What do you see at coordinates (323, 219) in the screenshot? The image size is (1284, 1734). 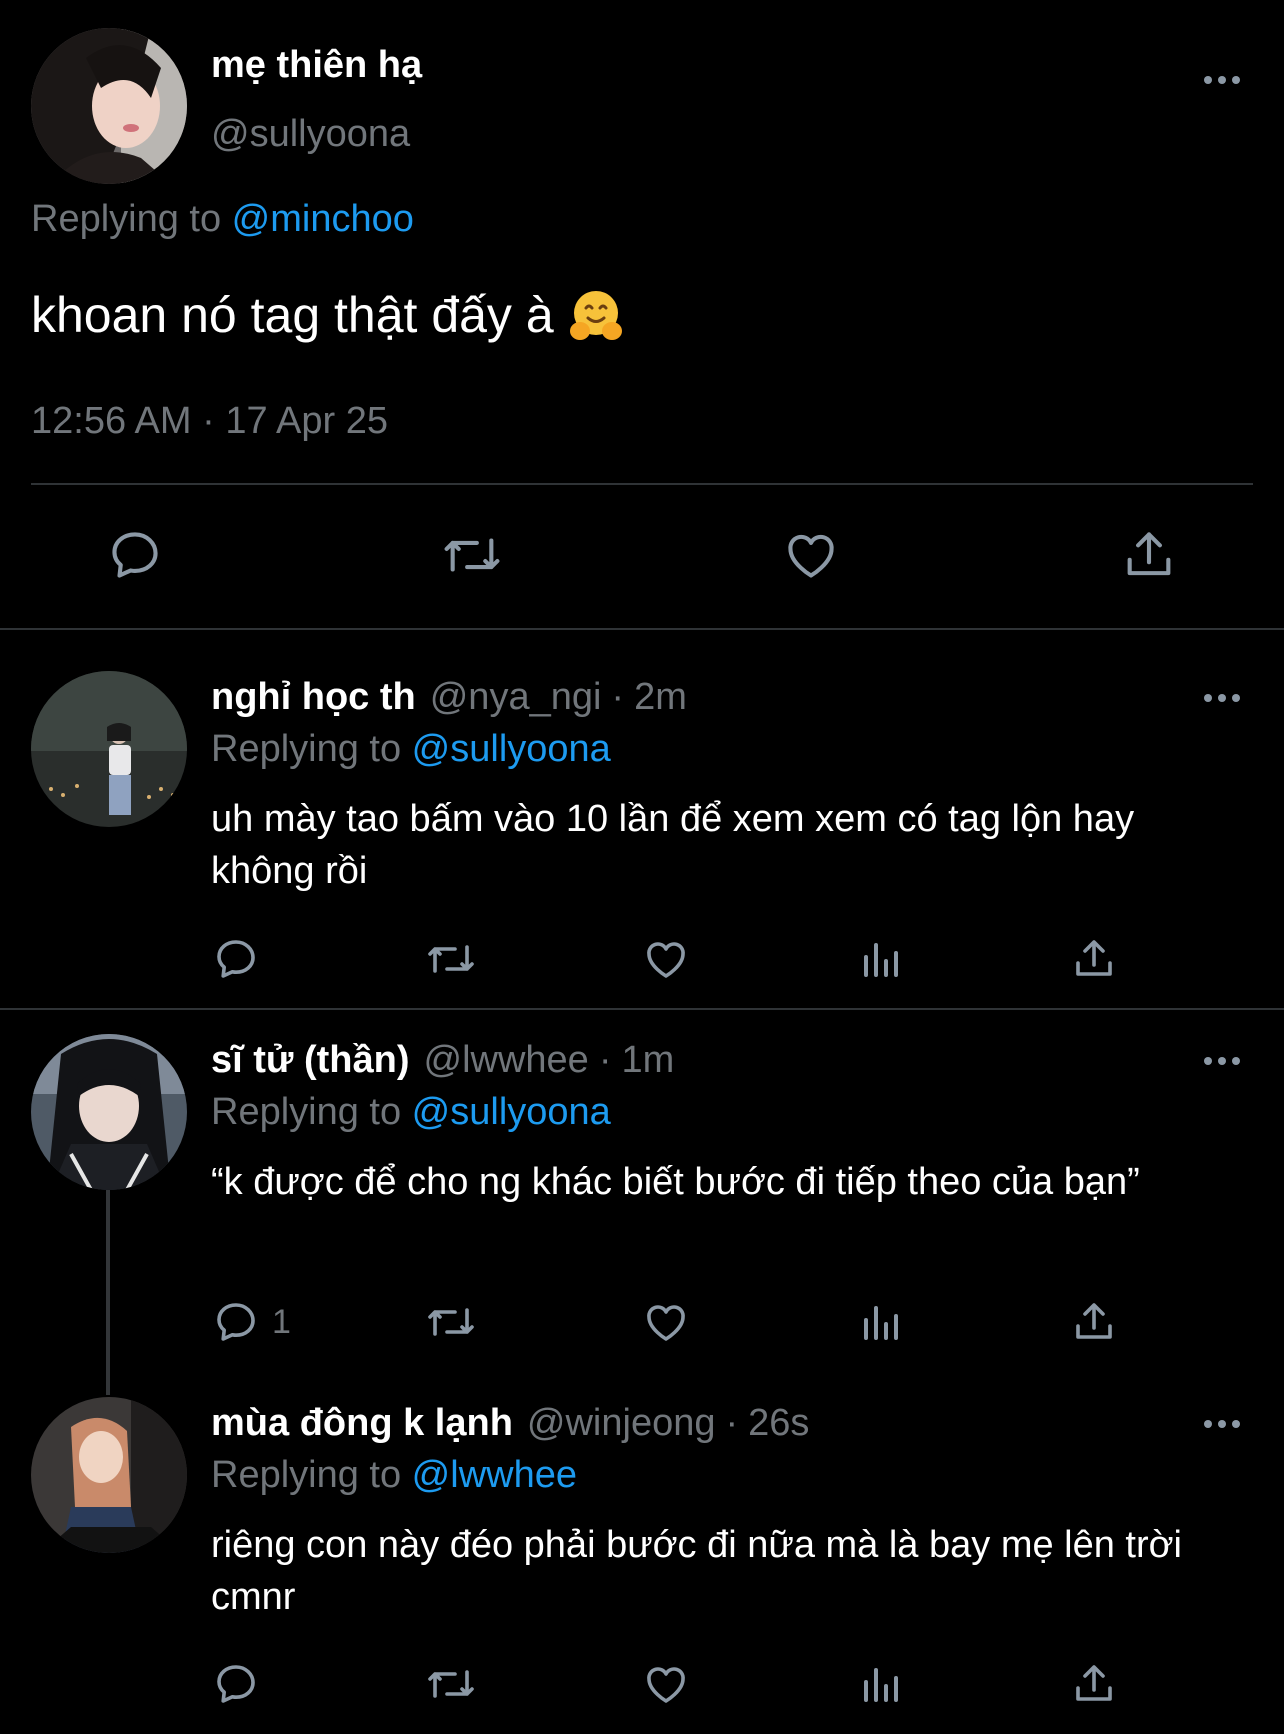 I see `replying-to-link: @minchoo` at bounding box center [323, 219].